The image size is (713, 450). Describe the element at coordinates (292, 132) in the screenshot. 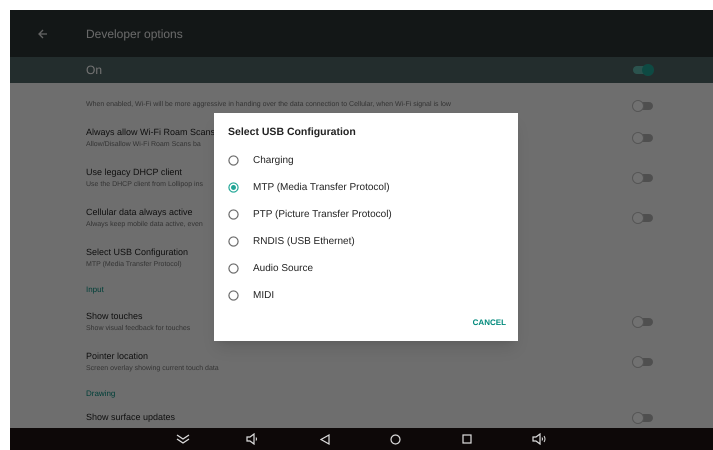

I see `dialog-title: Select USB Configuration` at that location.